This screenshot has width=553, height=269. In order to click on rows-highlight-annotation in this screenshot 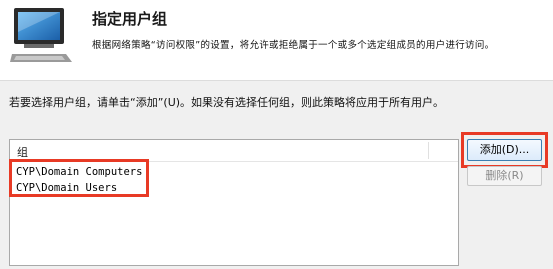, I will do `click(79, 178)`.